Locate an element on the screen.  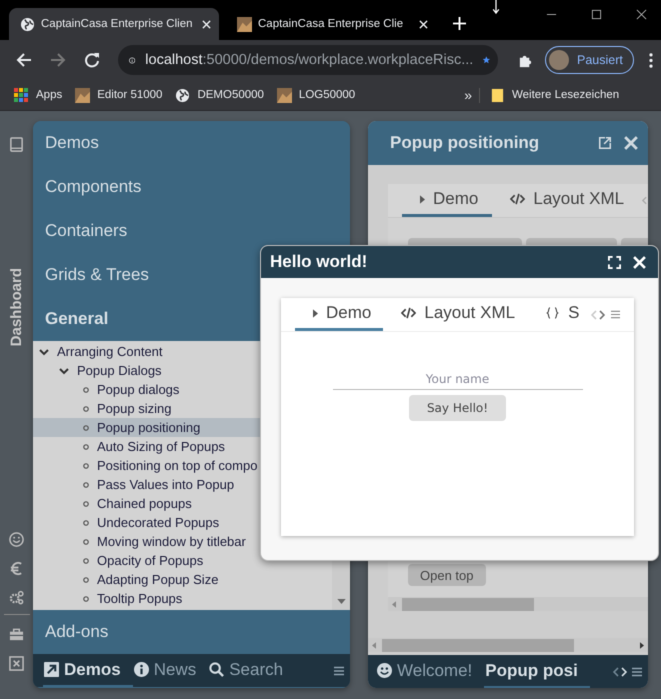
tree-row: Tooltip Popups is located at coordinates (182, 598).